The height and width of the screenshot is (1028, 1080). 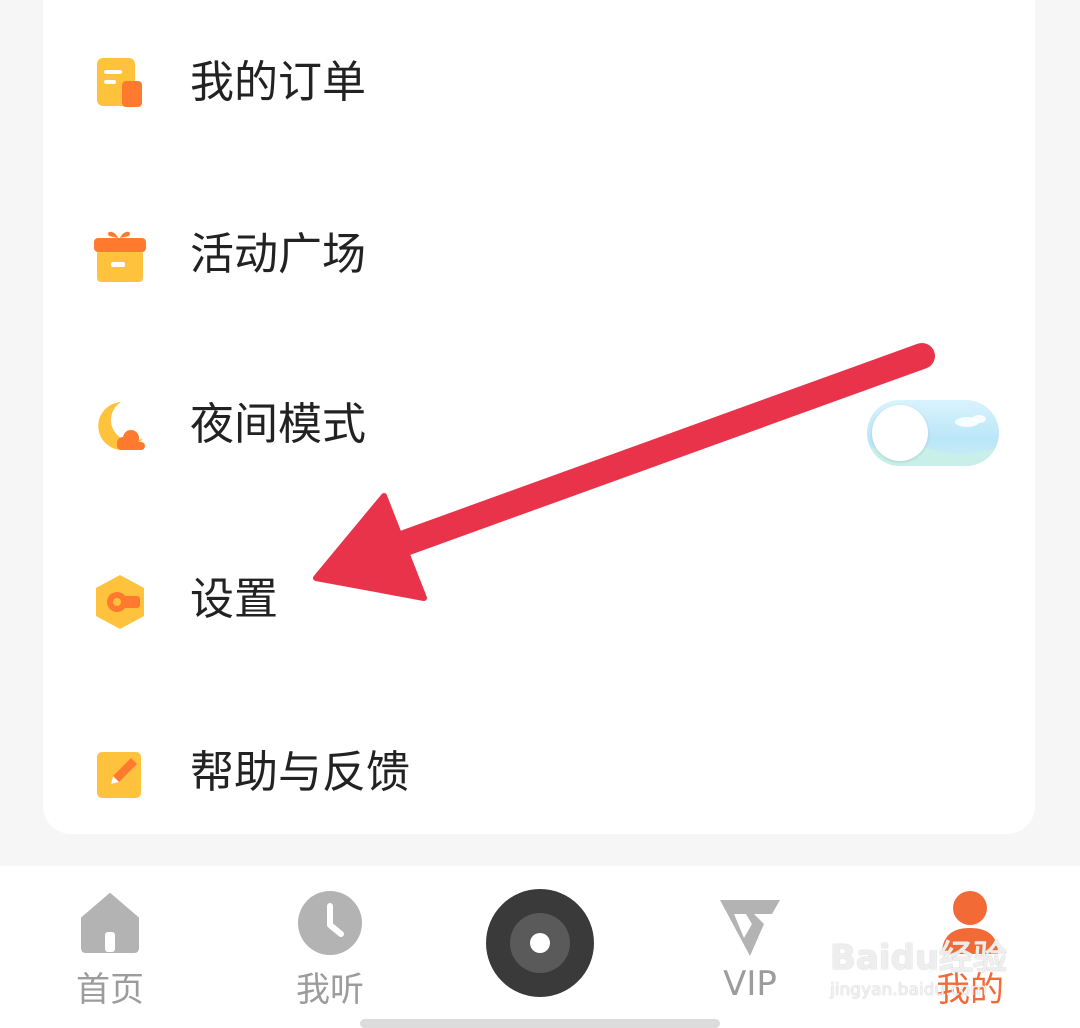 What do you see at coordinates (540, 1023) in the screenshot?
I see `home-indicator` at bounding box center [540, 1023].